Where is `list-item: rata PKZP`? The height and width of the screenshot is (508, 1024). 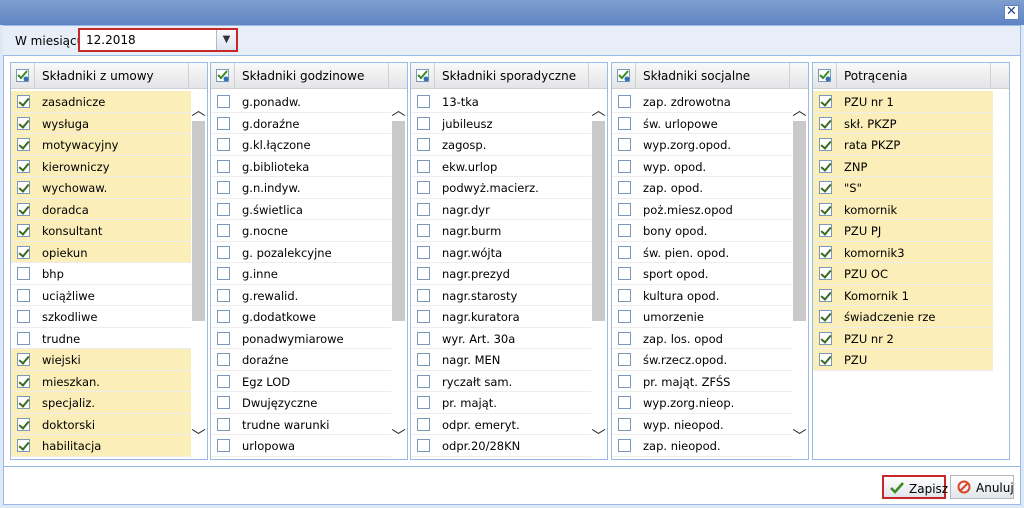
list-item: rata PKZP is located at coordinates (903, 145).